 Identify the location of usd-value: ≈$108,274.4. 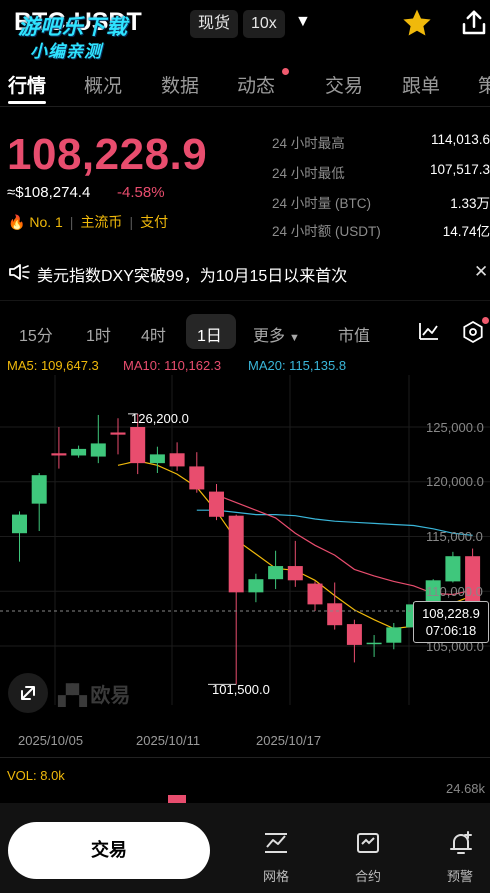
(49, 192).